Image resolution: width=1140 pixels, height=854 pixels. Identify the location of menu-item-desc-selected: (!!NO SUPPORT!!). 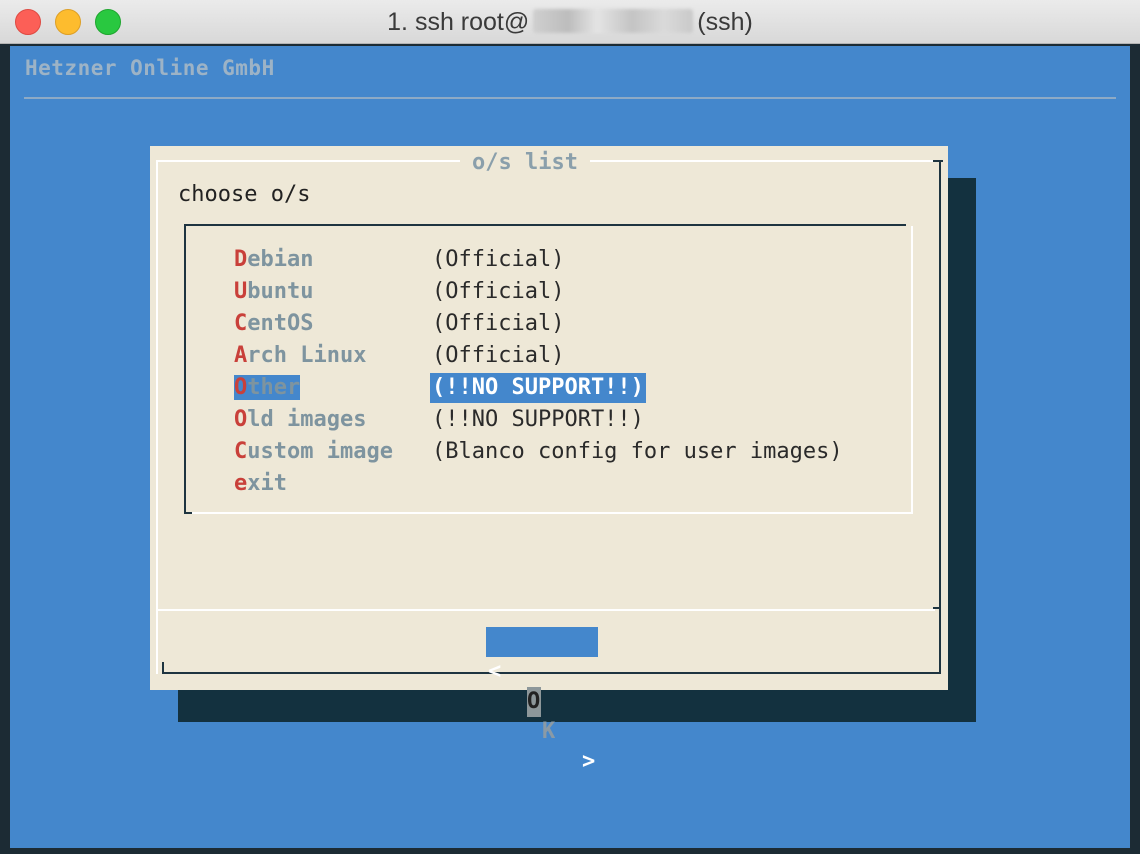
(538, 388).